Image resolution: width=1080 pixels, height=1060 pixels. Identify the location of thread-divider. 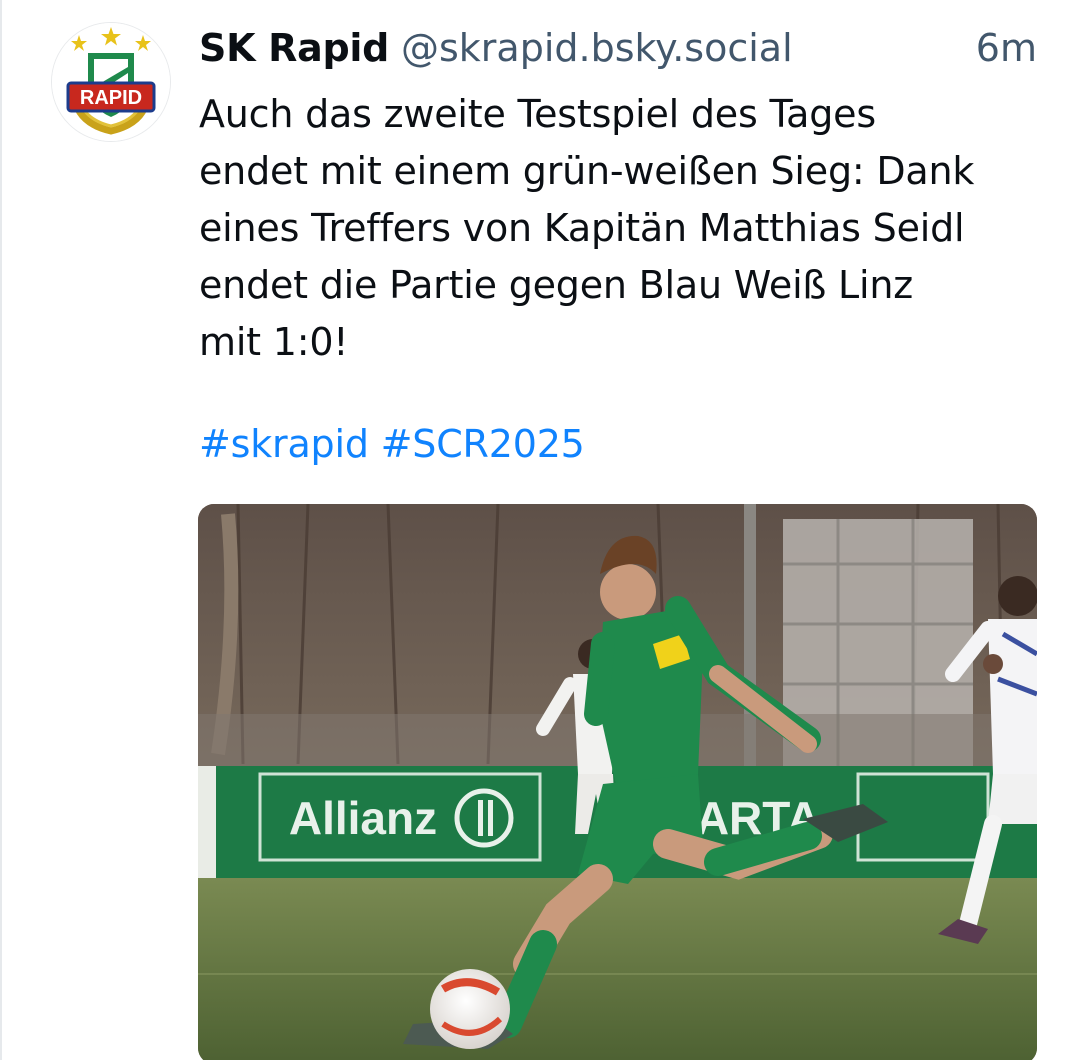
(1, 530).